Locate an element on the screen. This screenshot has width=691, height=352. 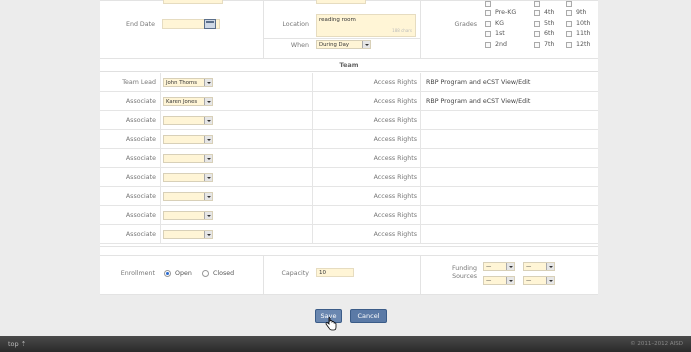
calendar-icon is located at coordinates (210, 24).